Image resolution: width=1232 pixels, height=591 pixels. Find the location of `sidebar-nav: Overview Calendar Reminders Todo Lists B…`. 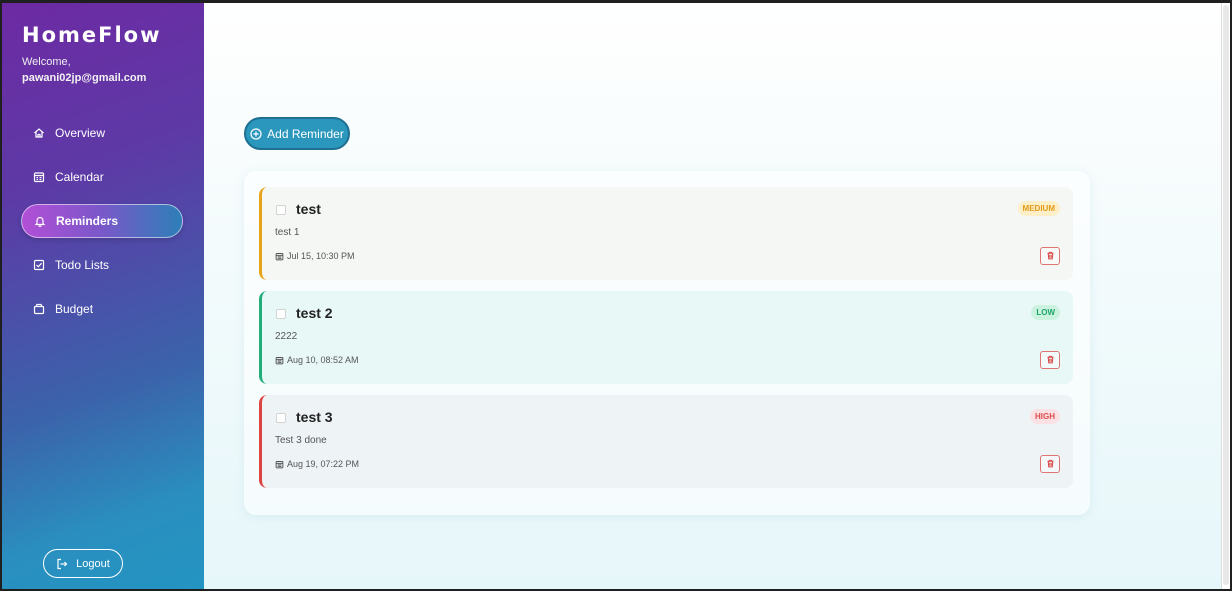

sidebar-nav: Overview Calendar Reminders Todo Lists B… is located at coordinates (102, 226).